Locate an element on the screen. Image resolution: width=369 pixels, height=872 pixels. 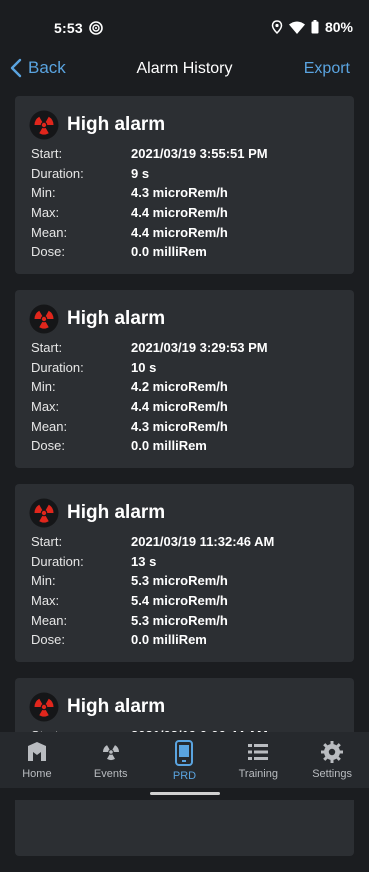
navigation-bar: Back Alarm History Export is located at coordinates (184, 70).